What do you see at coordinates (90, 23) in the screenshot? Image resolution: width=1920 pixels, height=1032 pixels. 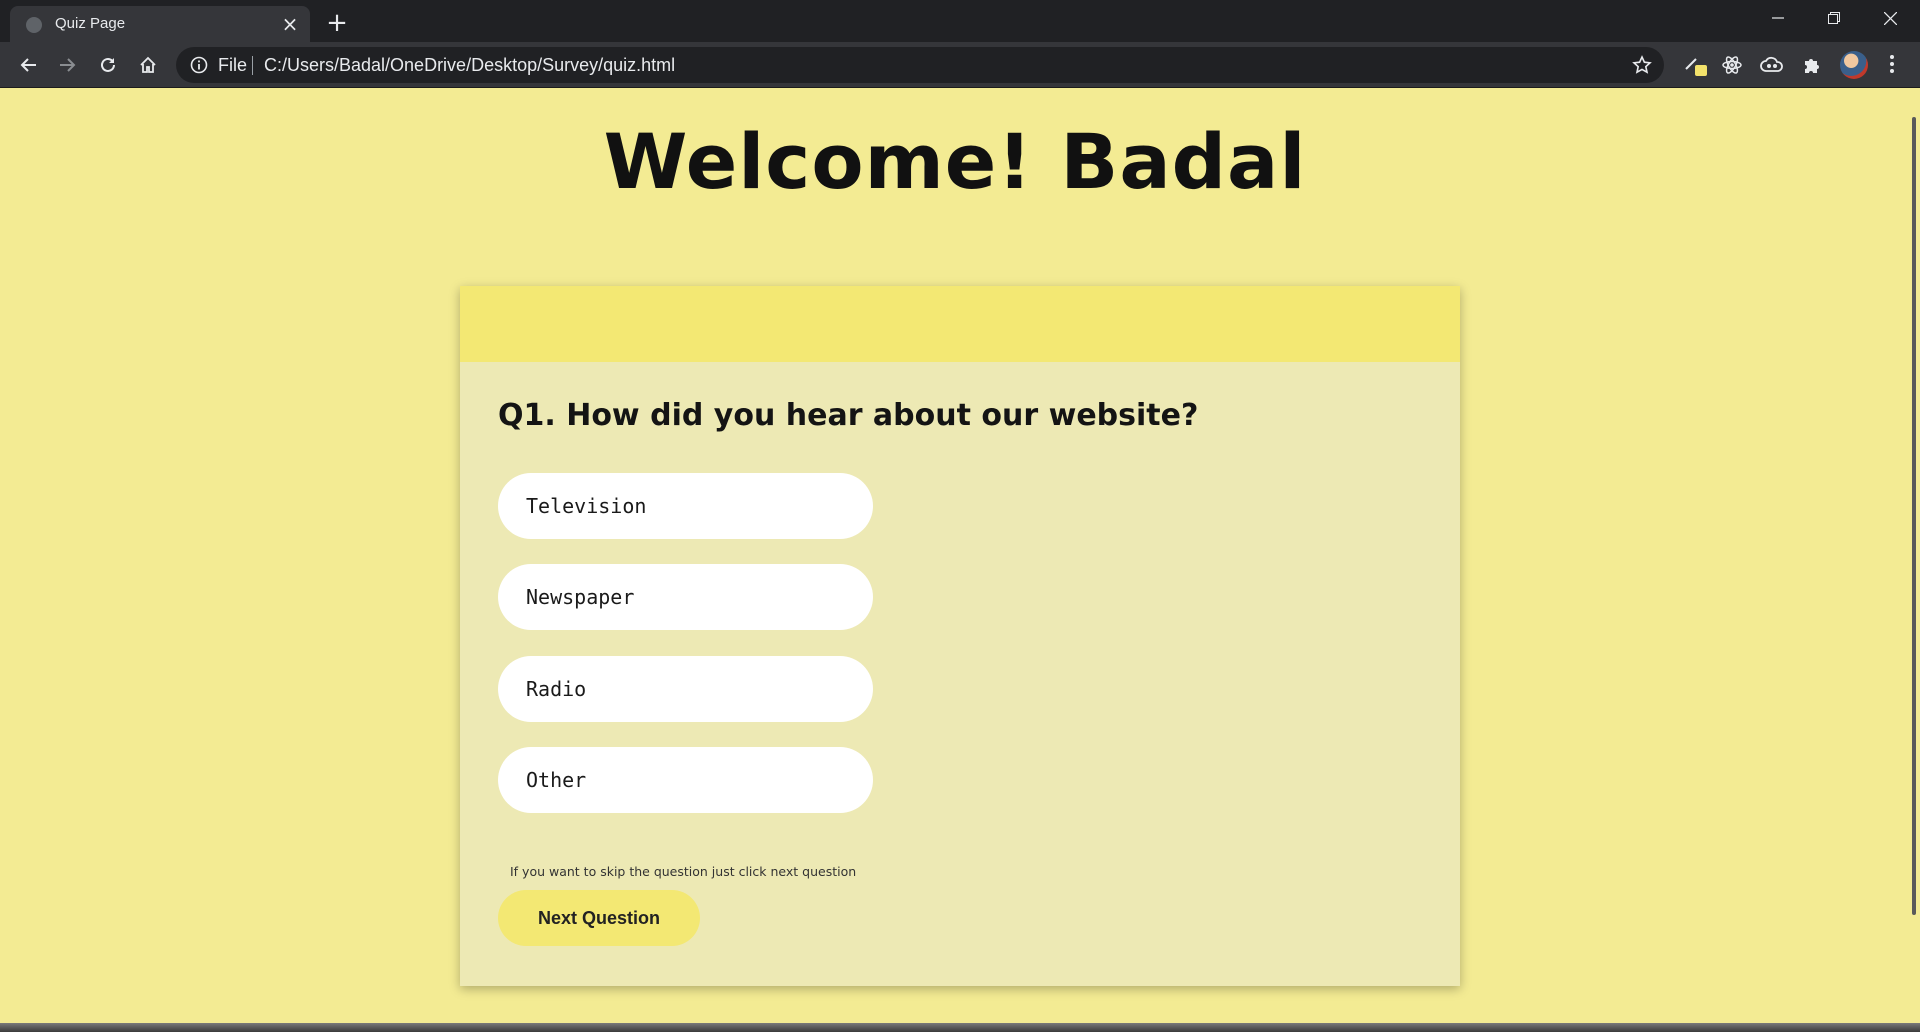 I see `tab-title: Quiz Page` at bounding box center [90, 23].